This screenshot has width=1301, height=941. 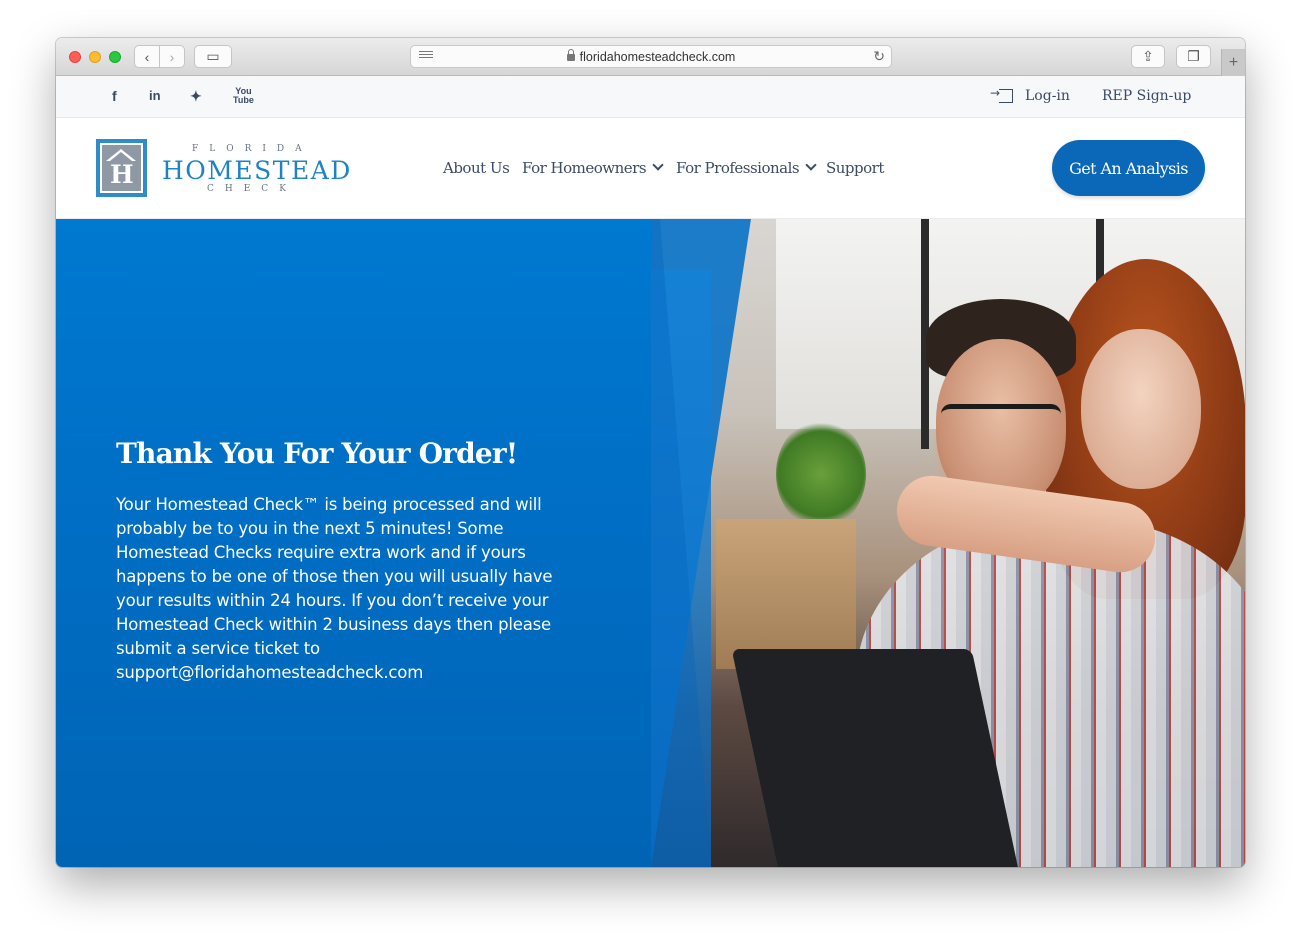 I want to click on new-tab-button: +, so click(x=1233, y=62).